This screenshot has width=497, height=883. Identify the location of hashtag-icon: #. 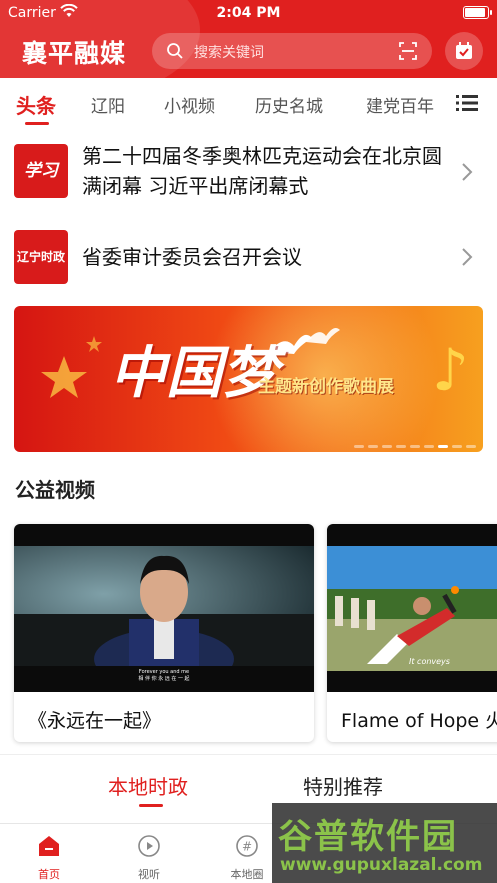
(247, 848).